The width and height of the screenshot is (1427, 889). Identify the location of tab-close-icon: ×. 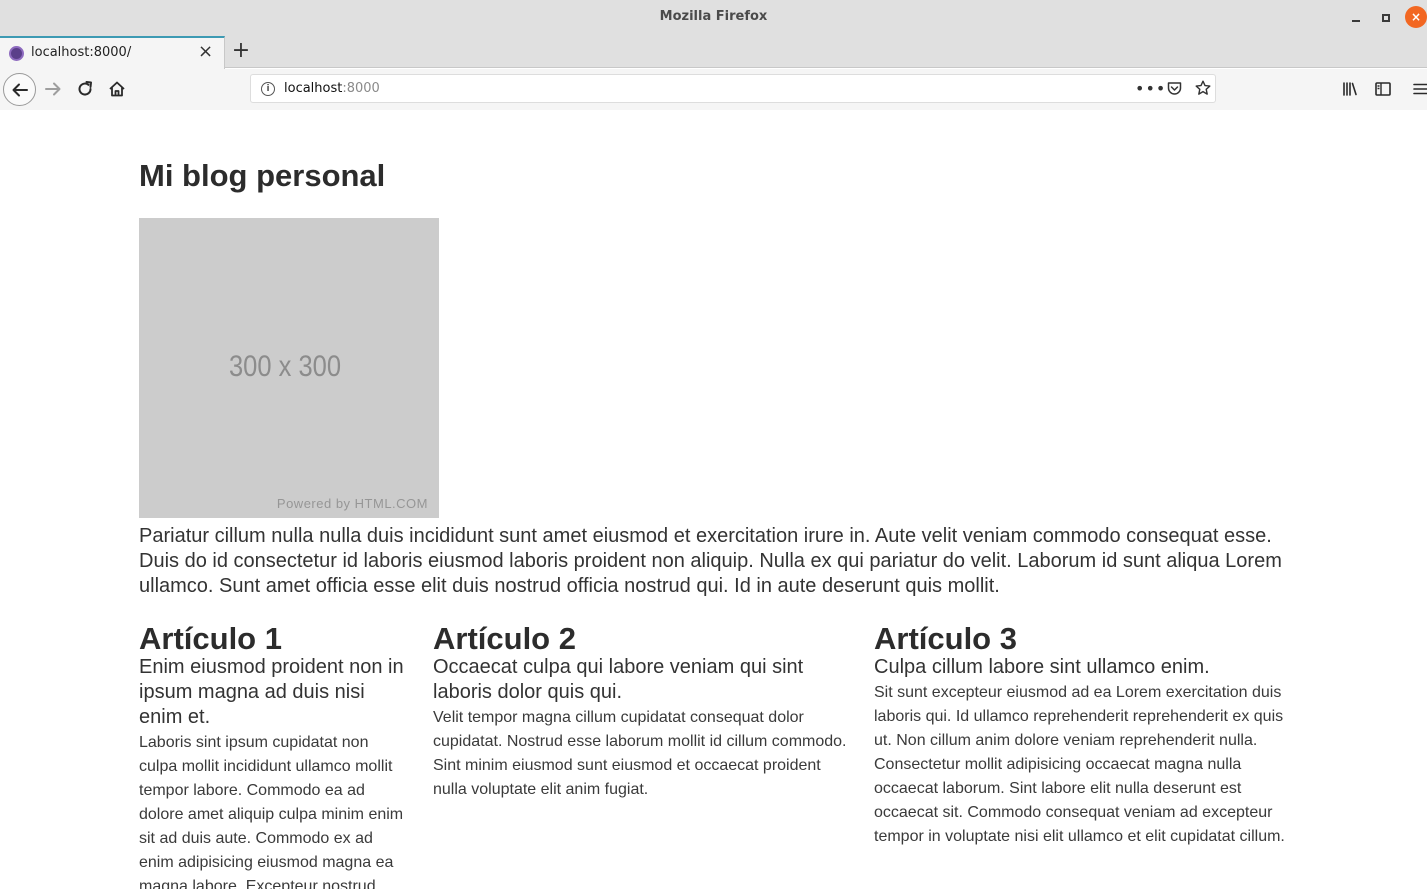
(205, 52).